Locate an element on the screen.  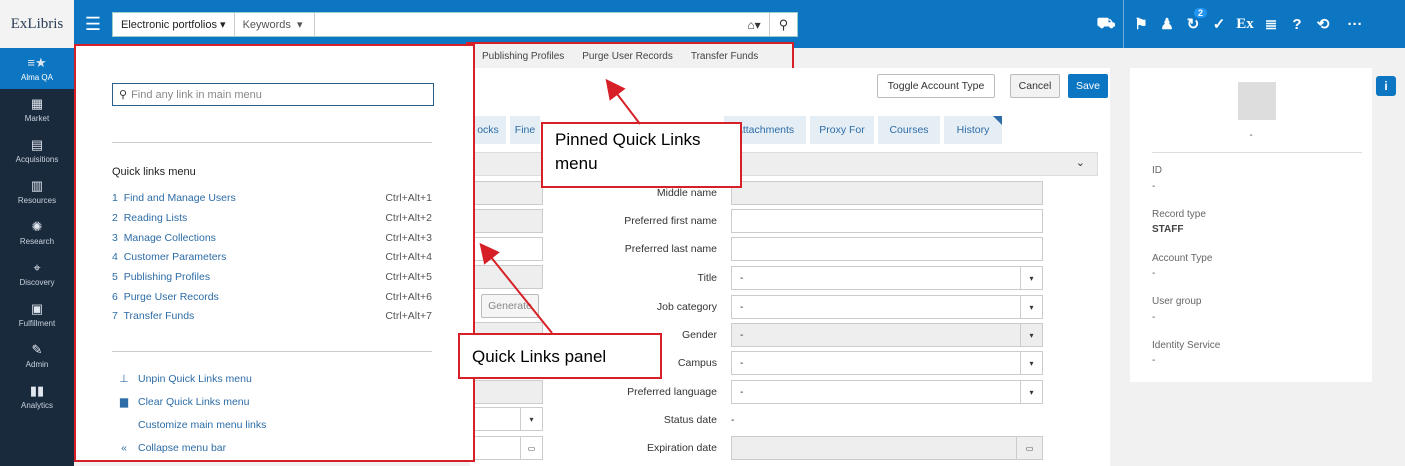
arrow-to-pinned-bar is located at coordinates (623, 101).